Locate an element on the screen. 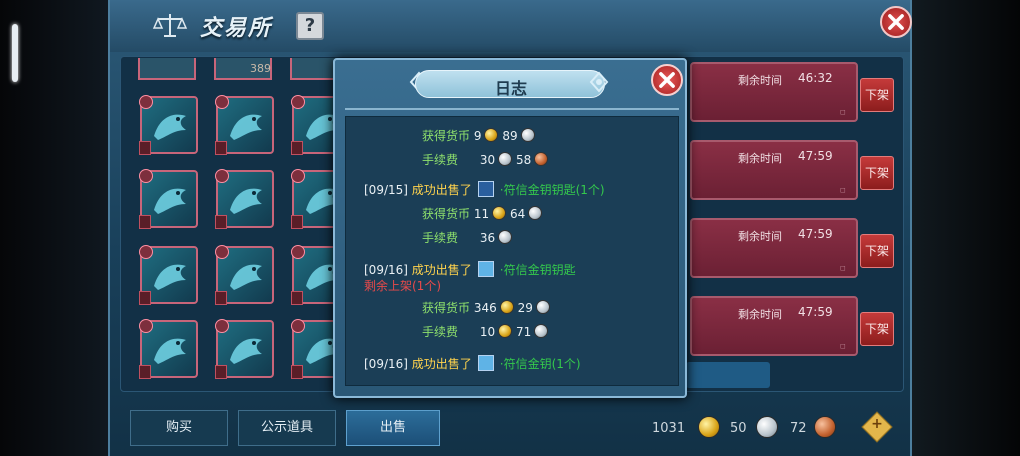  tab-public-items: 公示道具 is located at coordinates (287, 428).